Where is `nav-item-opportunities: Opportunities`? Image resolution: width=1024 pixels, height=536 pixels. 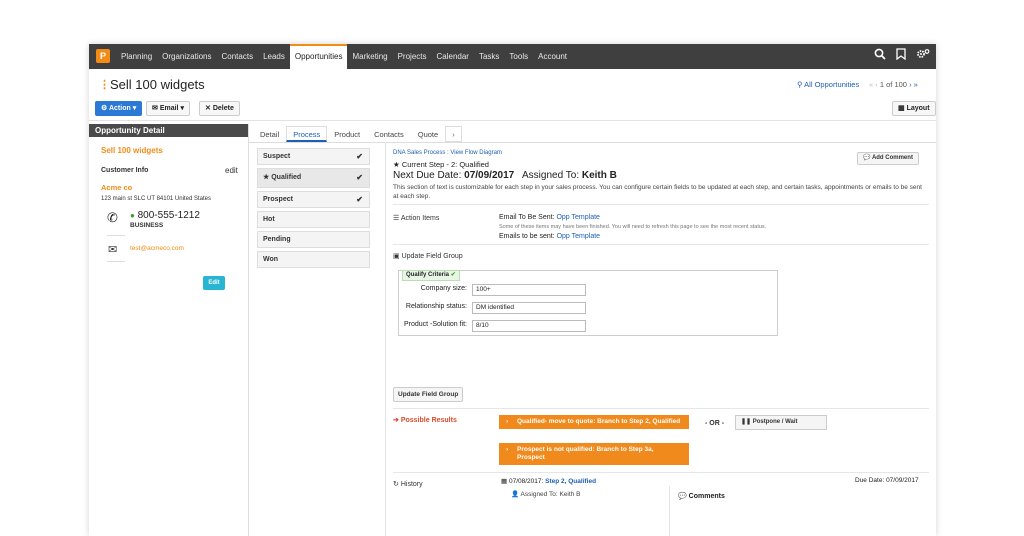
nav-item-opportunities: Opportunities is located at coordinates (318, 56).